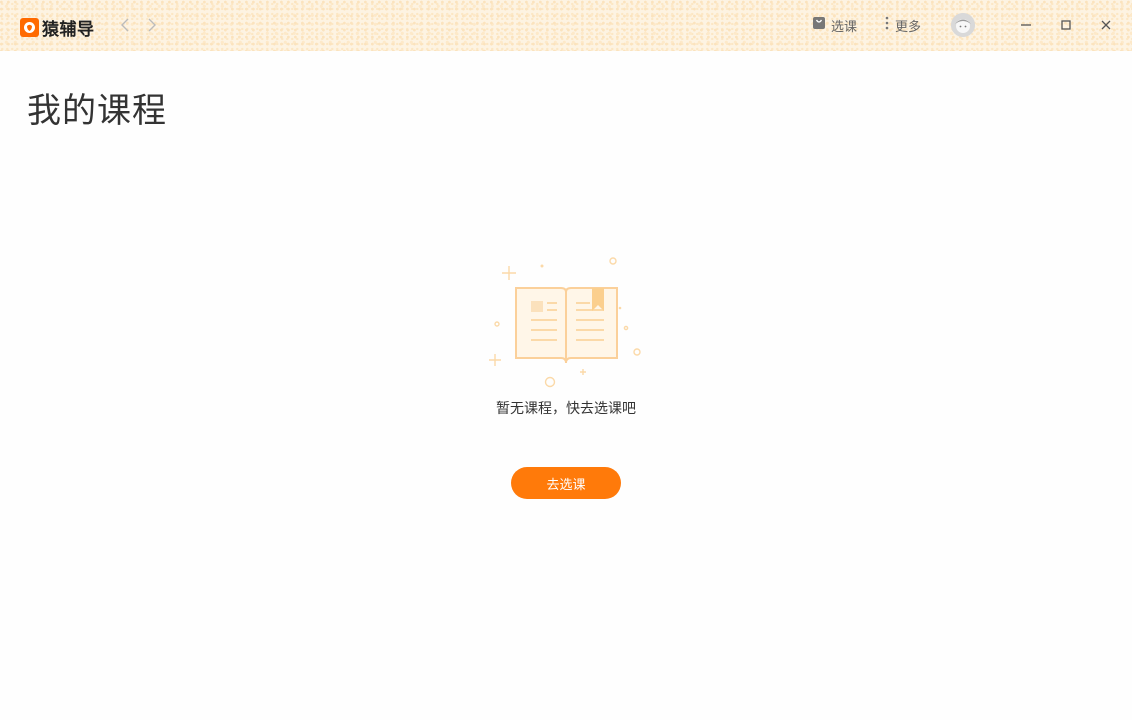 The width and height of the screenshot is (1132, 720). I want to click on select-course-label: 选课, so click(844, 27).